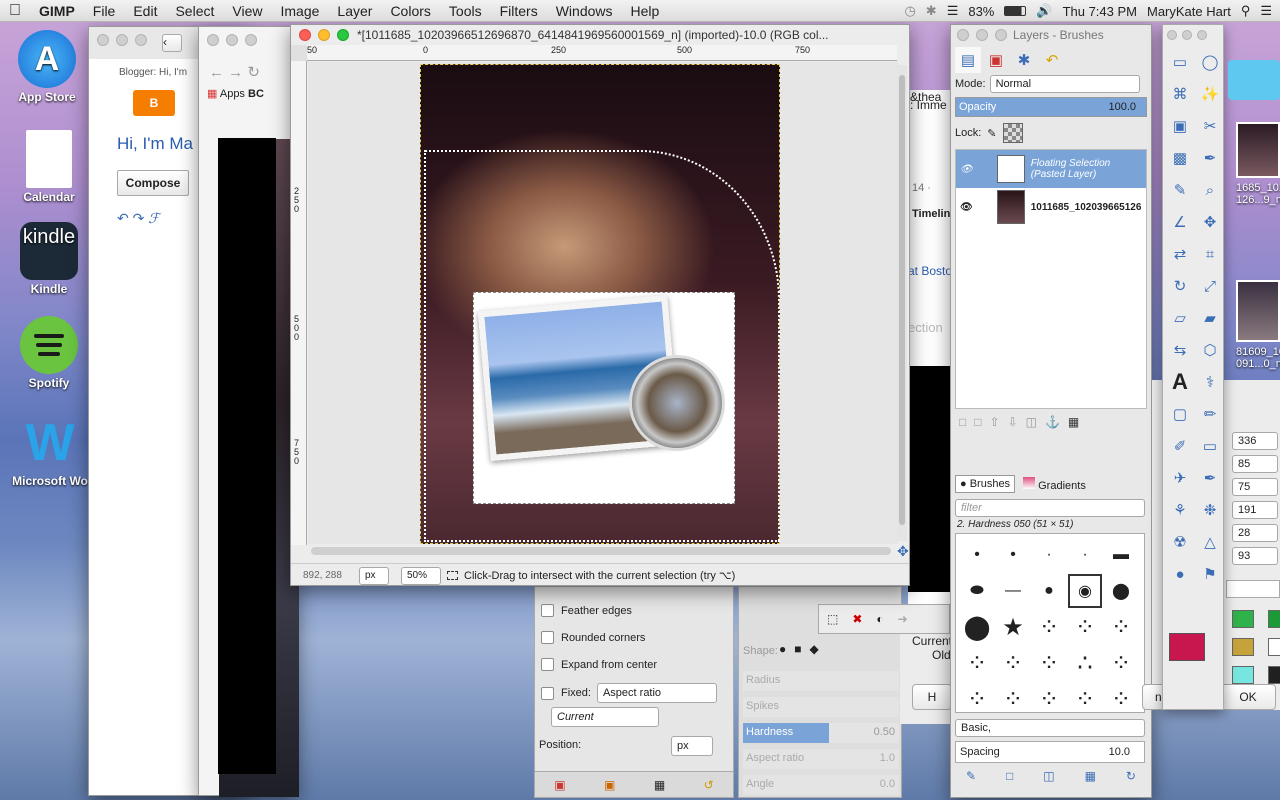 The image size is (1280, 800). Describe the element at coordinates (247, 11) in the screenshot. I see `menu-view: View` at that location.